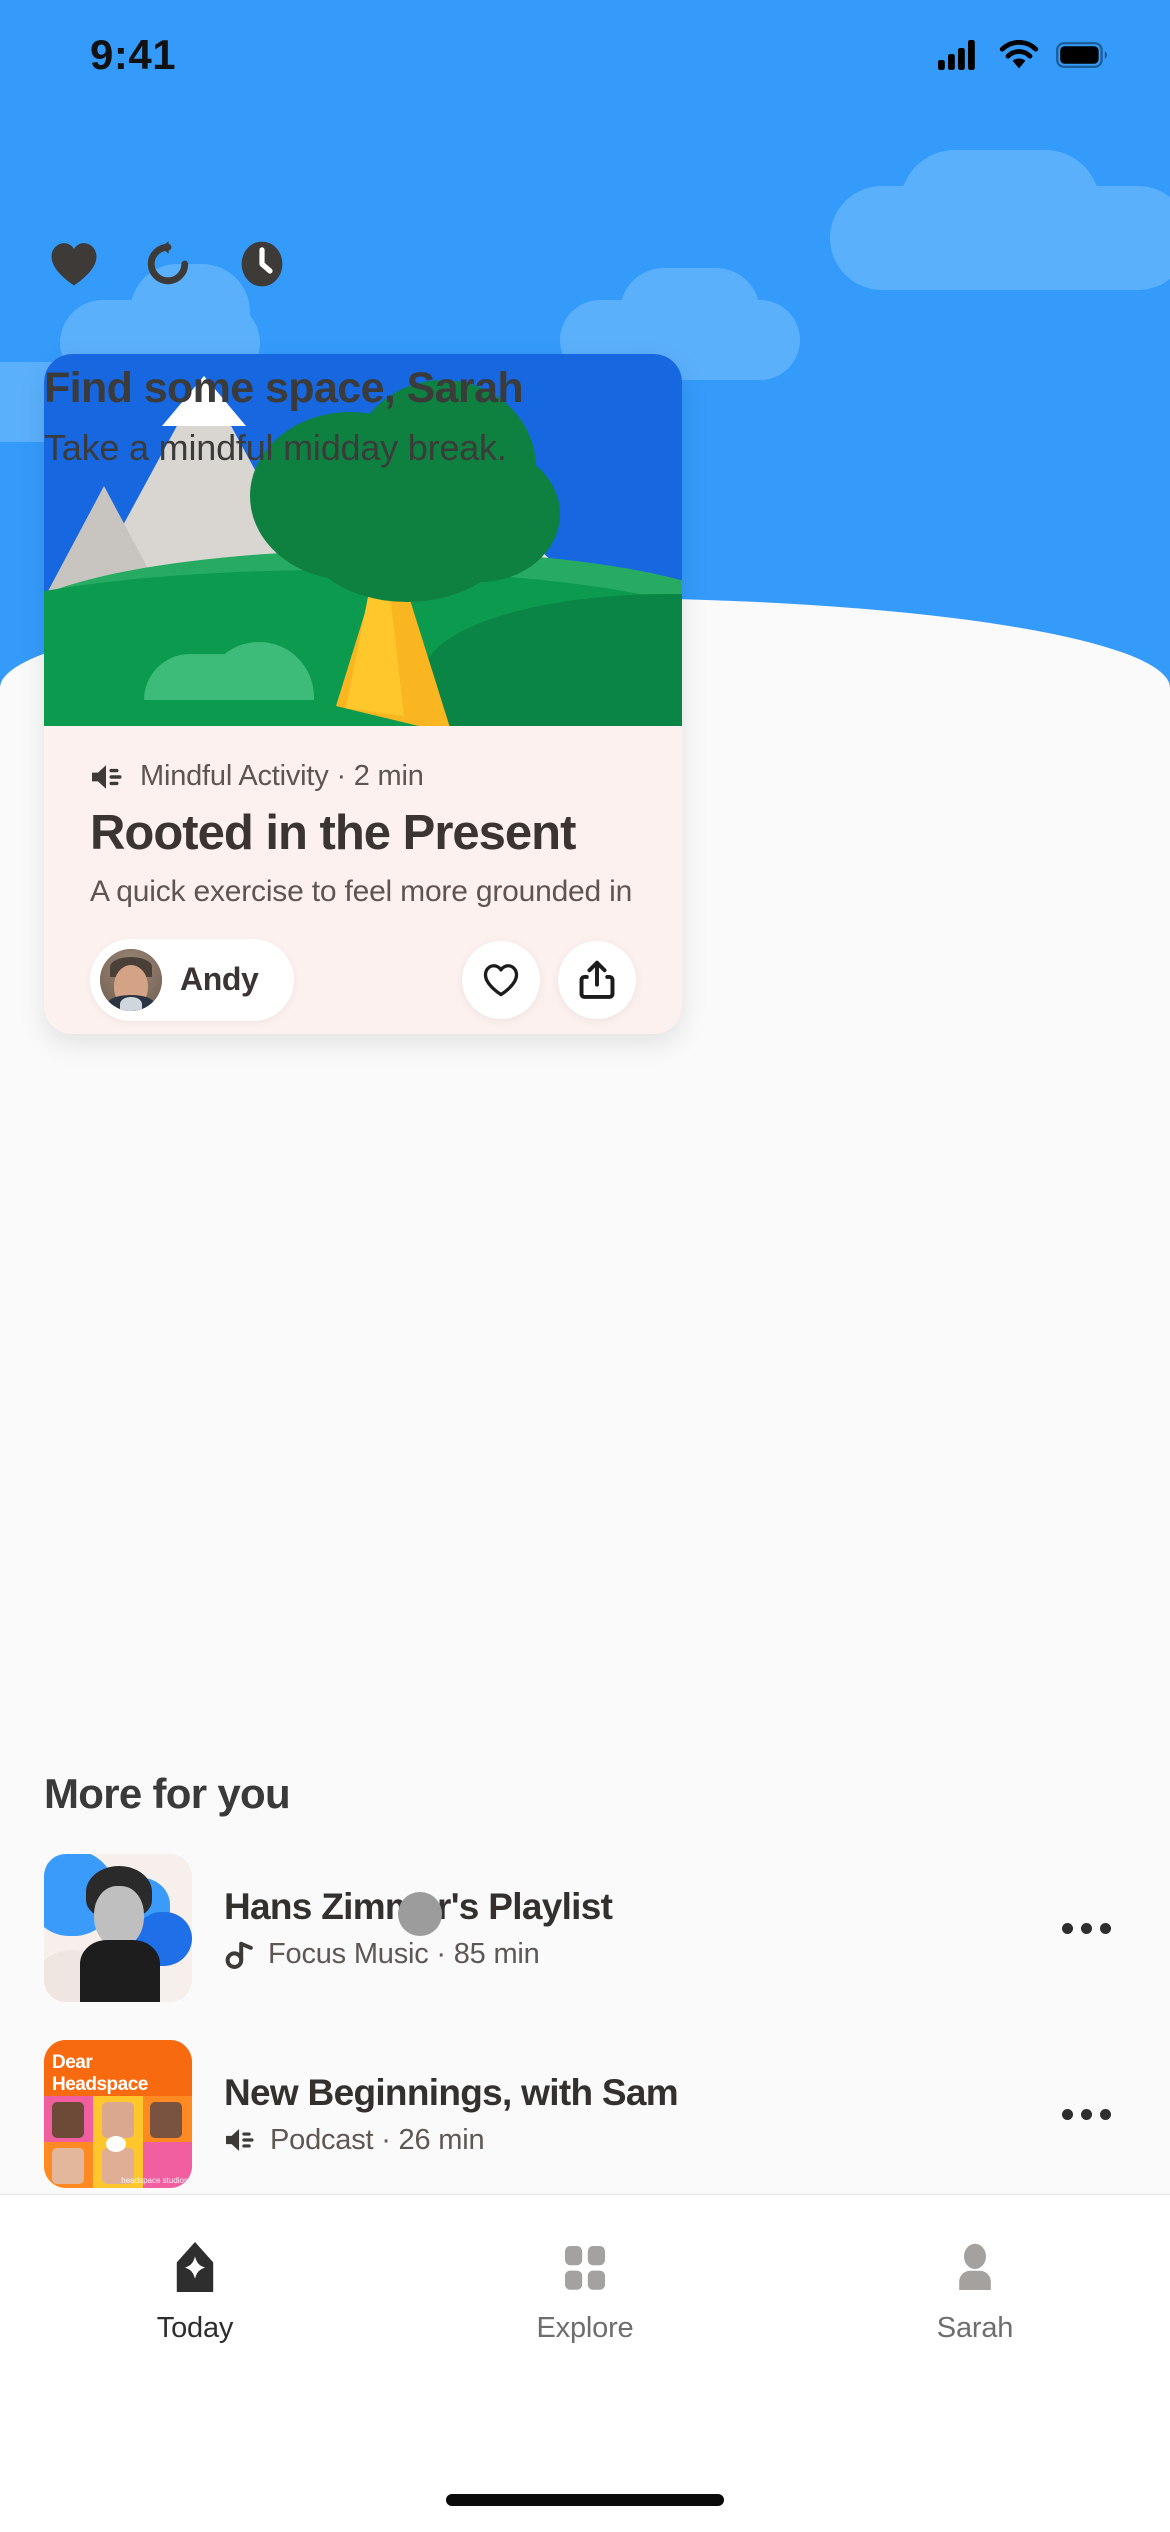 This screenshot has width=1170, height=2532. I want to click on person-icon, so click(975, 2266).